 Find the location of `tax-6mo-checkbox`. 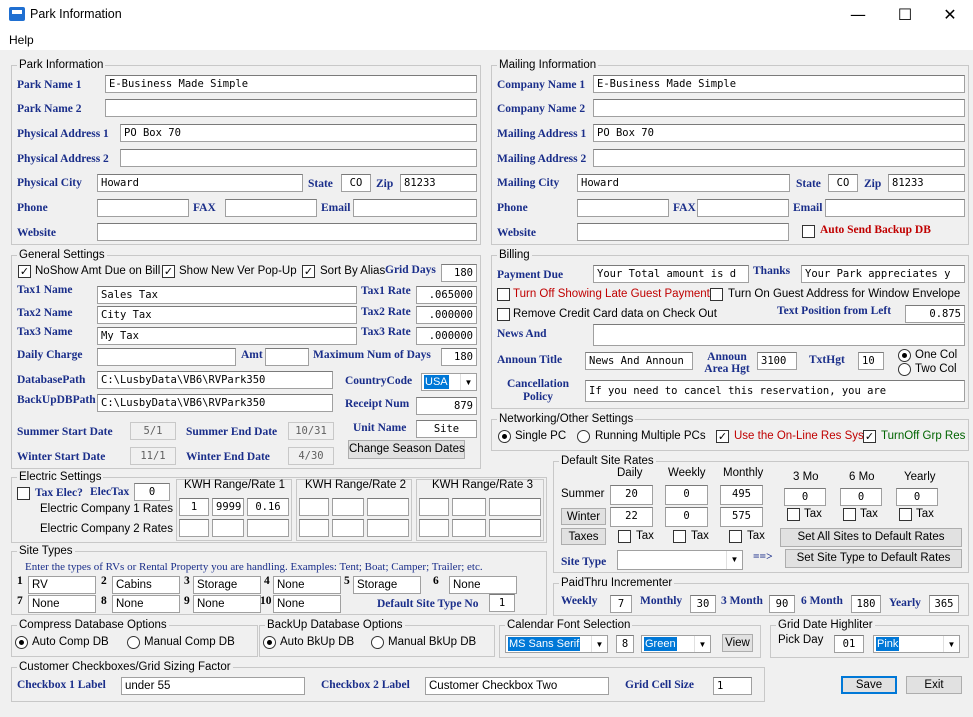

tax-6mo-checkbox is located at coordinates (849, 514).